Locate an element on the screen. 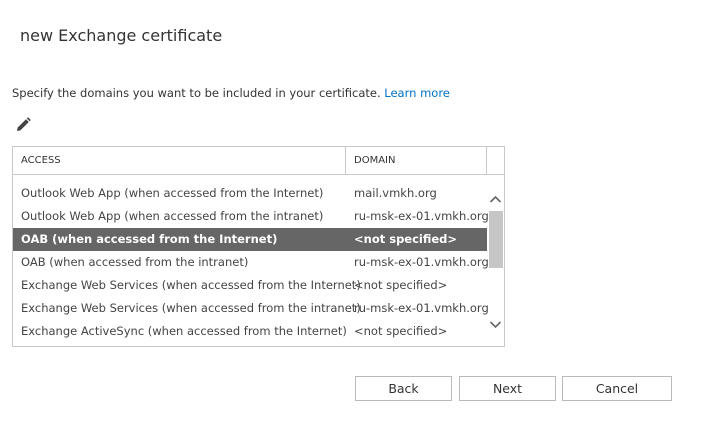  scrollbar-thumb is located at coordinates (496, 239).